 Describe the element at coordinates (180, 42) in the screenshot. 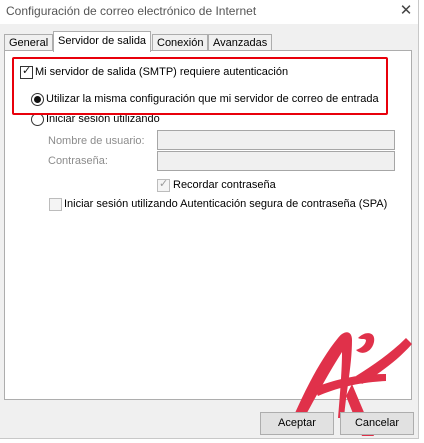

I see `tab-connection: Conexión` at that location.